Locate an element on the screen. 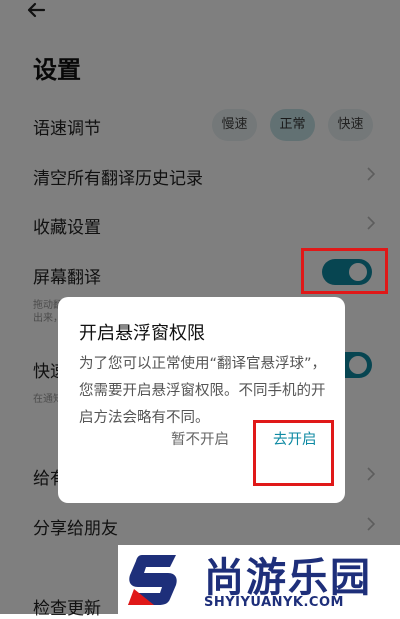  toggle-highlight-box is located at coordinates (344, 271).